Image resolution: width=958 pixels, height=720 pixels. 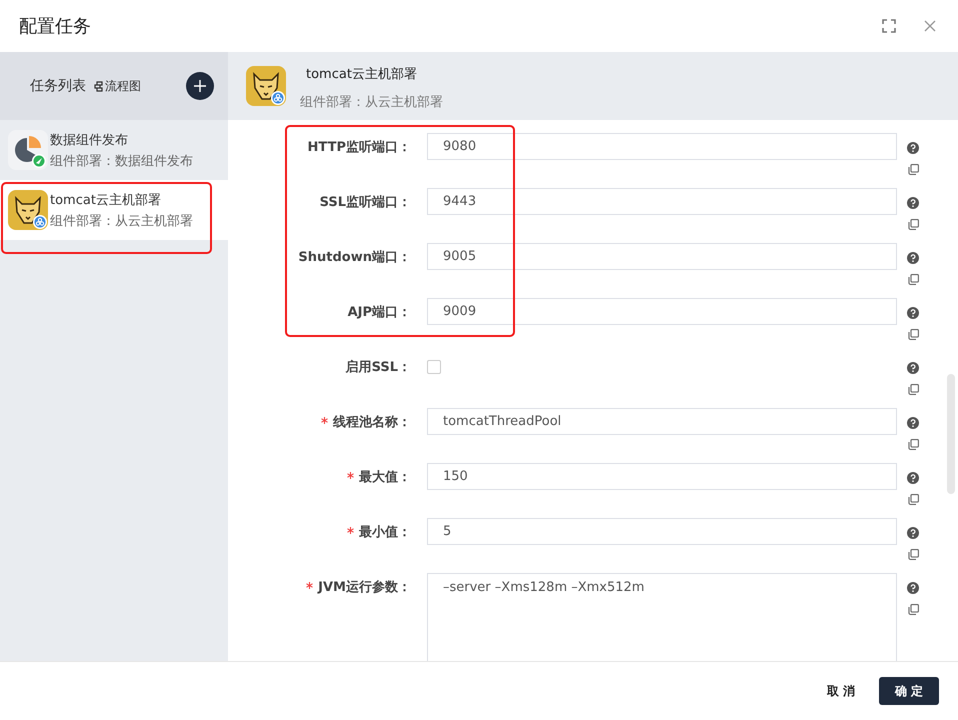 I want to click on checkbox, so click(x=434, y=367).